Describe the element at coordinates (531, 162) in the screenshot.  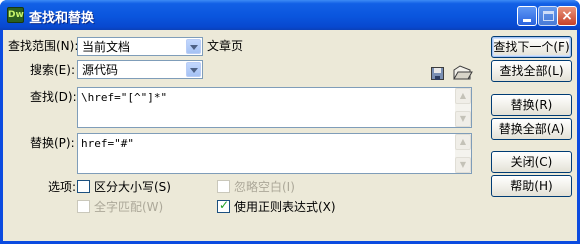
I see `close-button: 关闭(C)` at that location.